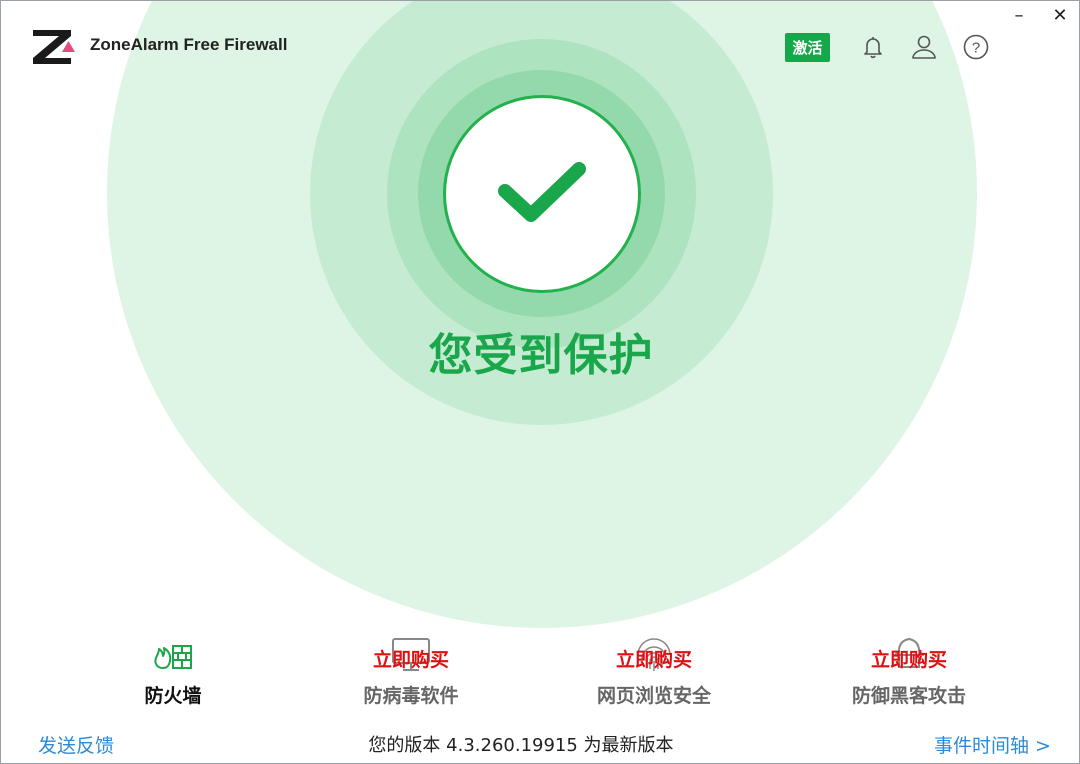  I want to click on send-feedback-link: 发送反馈, so click(76, 744).